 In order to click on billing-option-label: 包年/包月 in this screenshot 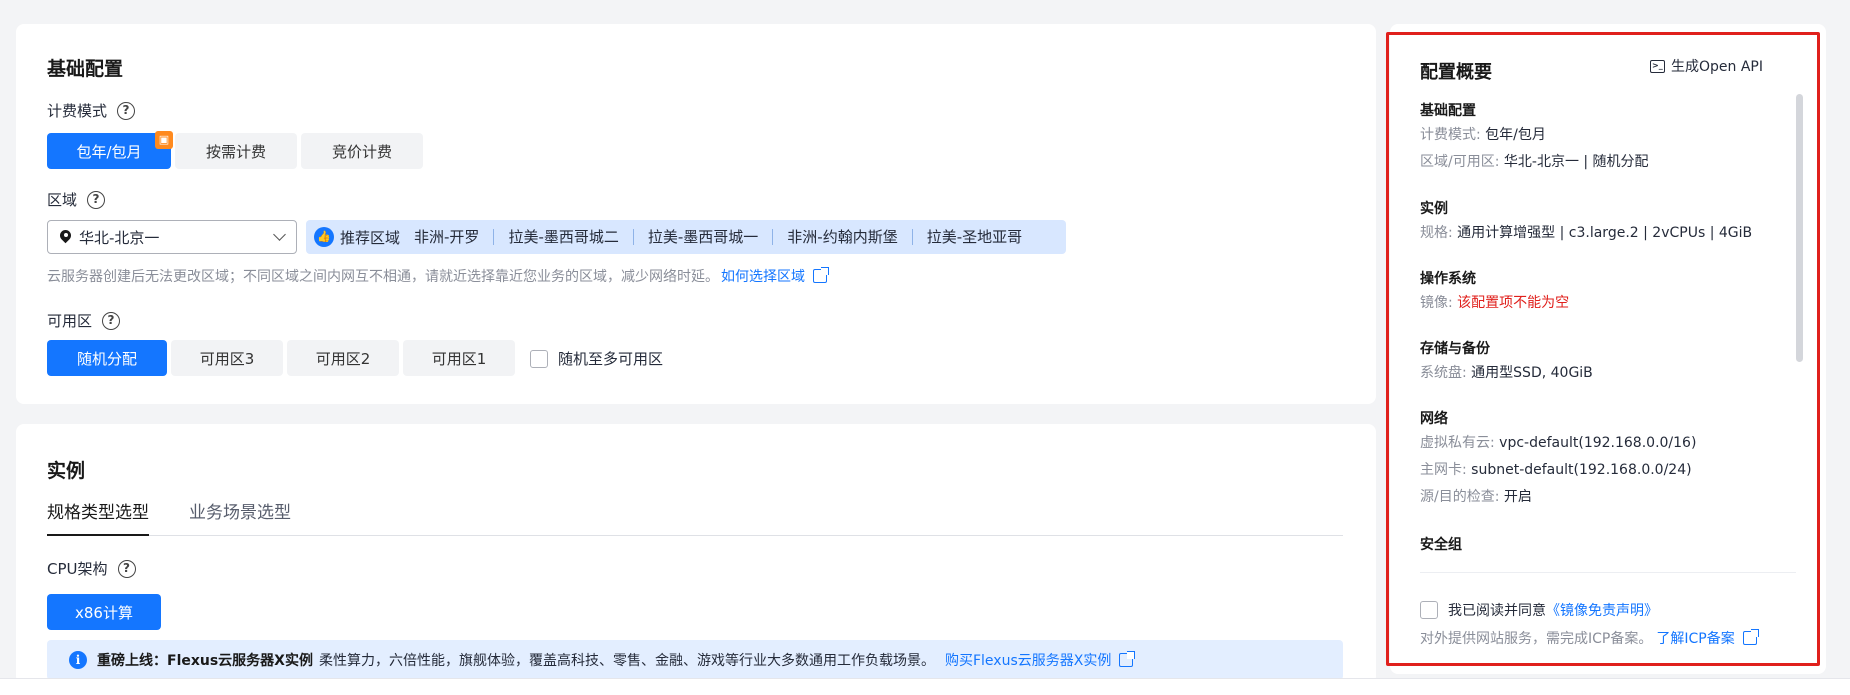, I will do `click(109, 151)`.